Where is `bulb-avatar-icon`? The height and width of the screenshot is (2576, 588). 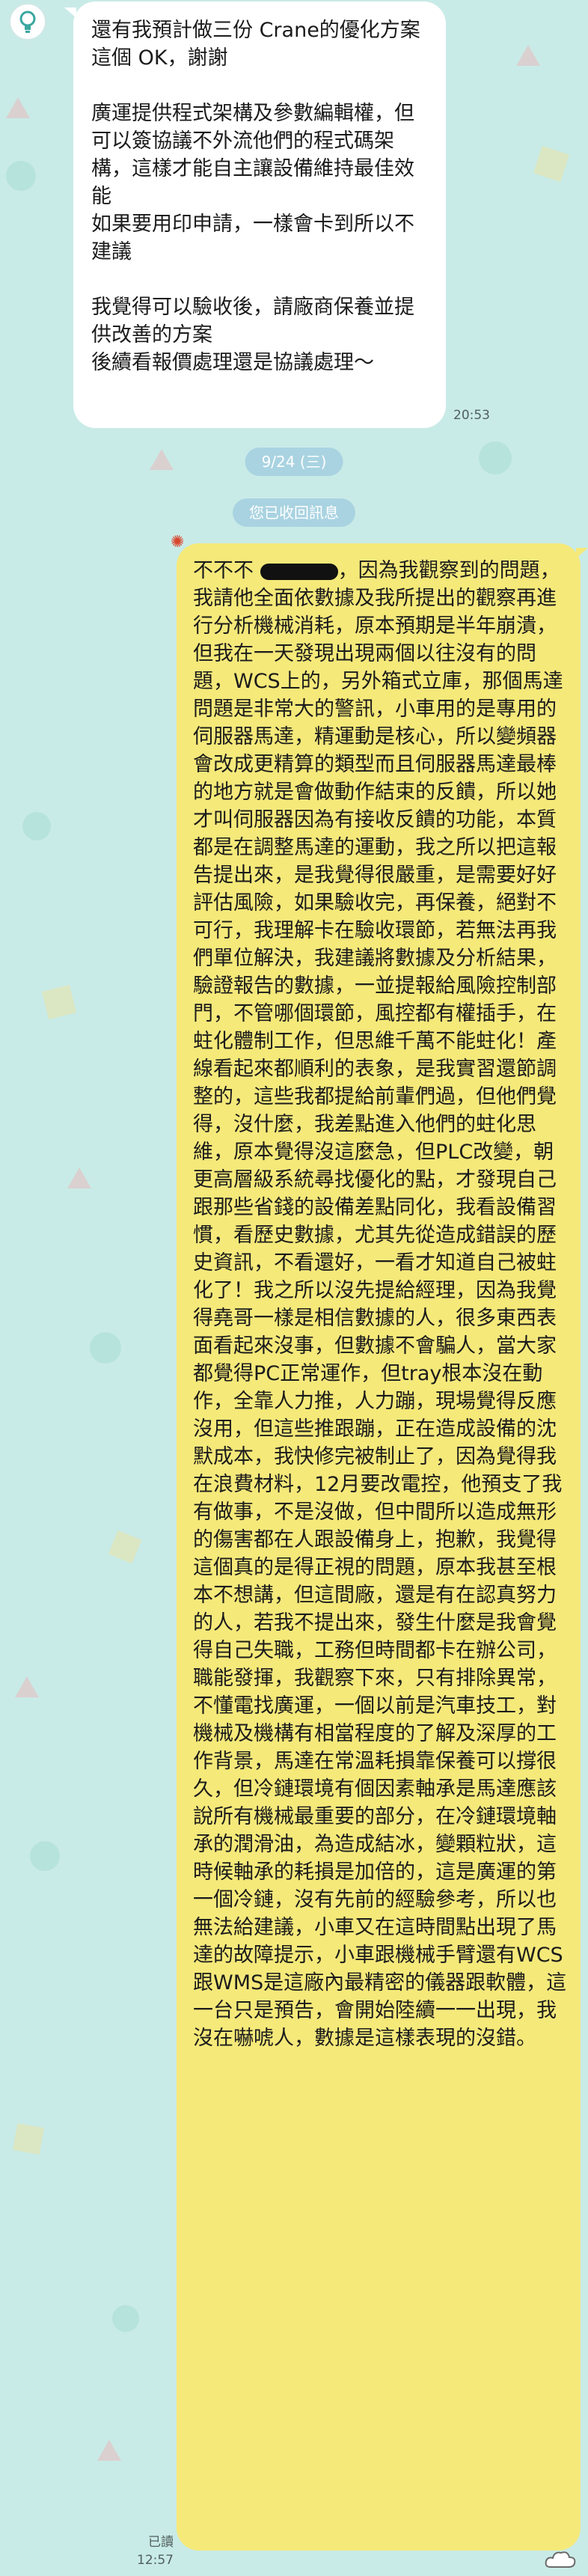
bulb-avatar-icon is located at coordinates (27, 21).